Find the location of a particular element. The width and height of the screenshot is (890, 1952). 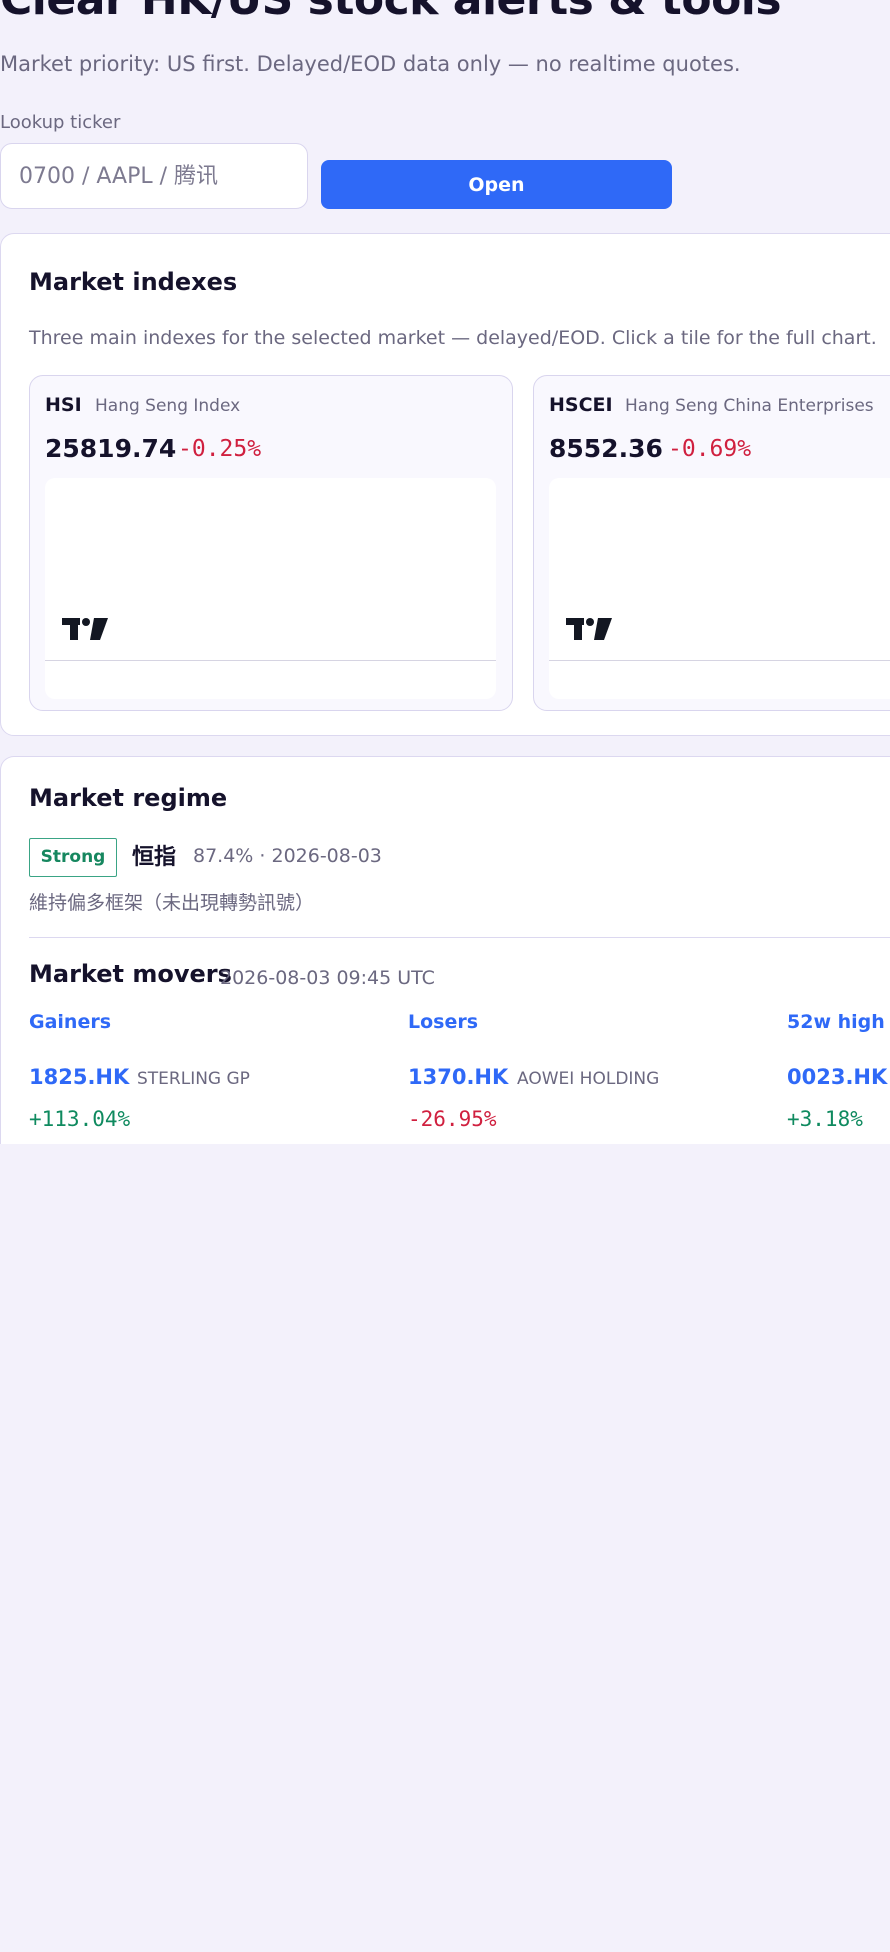

market-indexes-title: Market indexes is located at coordinates (133, 282).